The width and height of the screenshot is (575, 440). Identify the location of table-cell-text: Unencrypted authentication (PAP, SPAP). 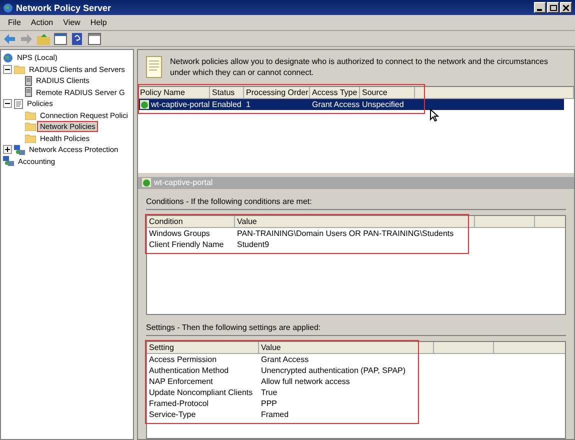
(333, 370).